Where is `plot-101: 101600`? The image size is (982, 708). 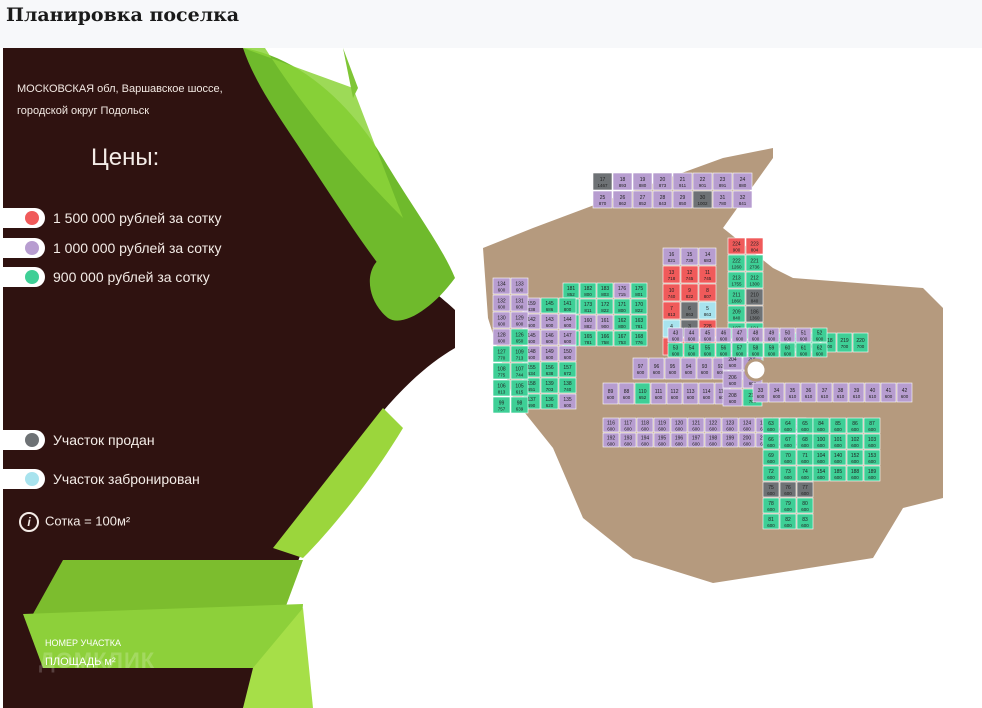 plot-101: 101600 is located at coordinates (838, 441).